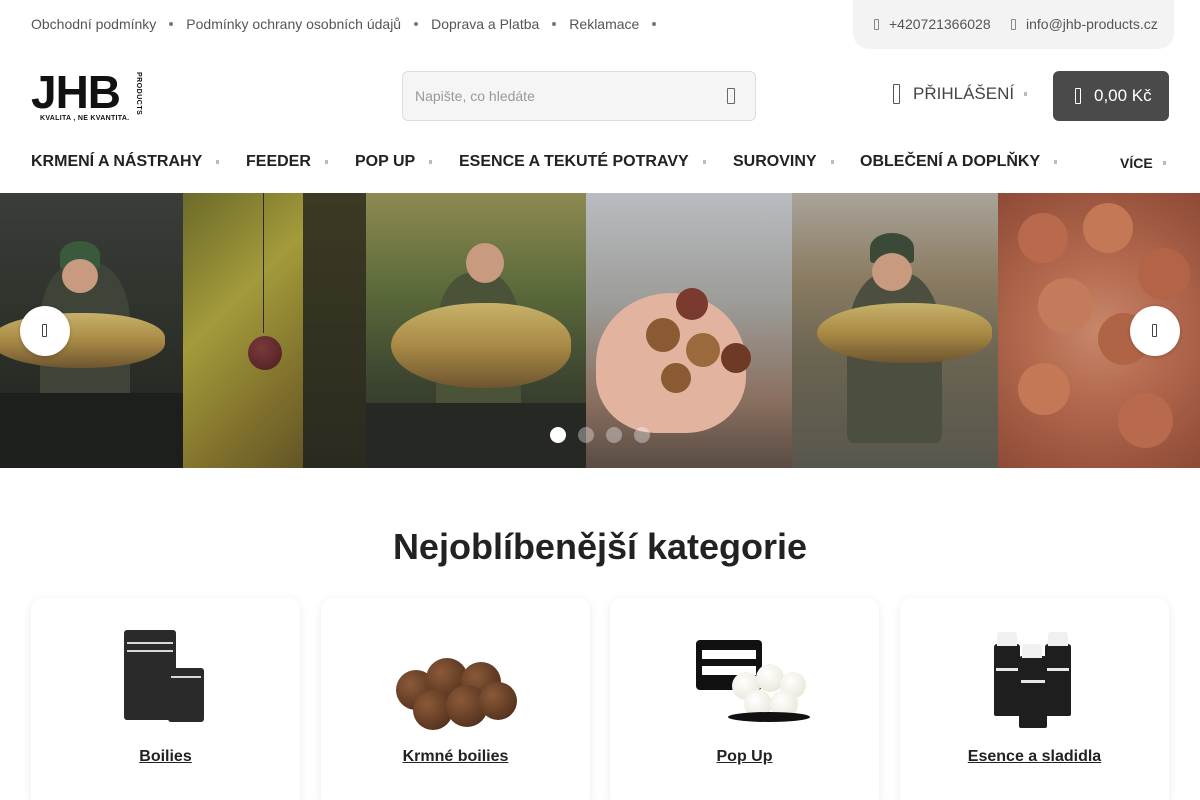 Image resolution: width=1200 pixels, height=800 pixels. I want to click on chevron-right-icon, so click(1154, 330).